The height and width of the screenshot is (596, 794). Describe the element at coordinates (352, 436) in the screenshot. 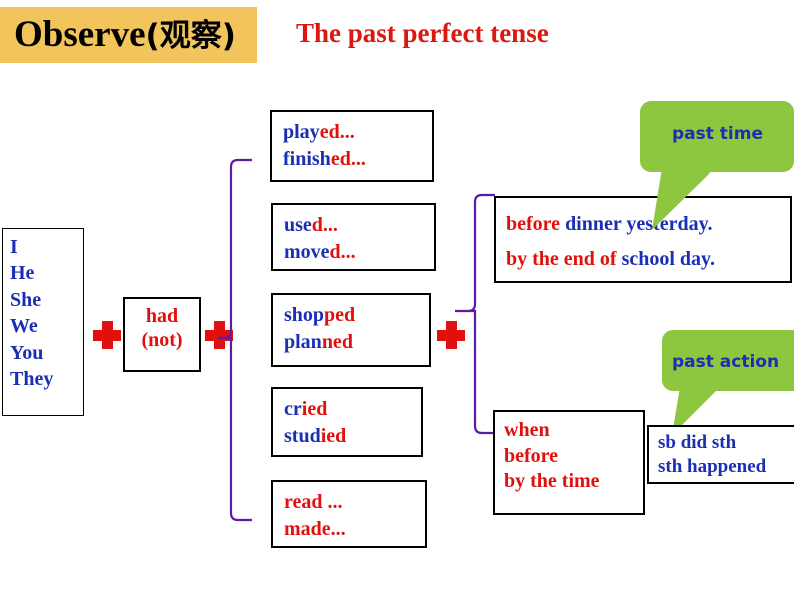

I see `verb-line: studied` at that location.